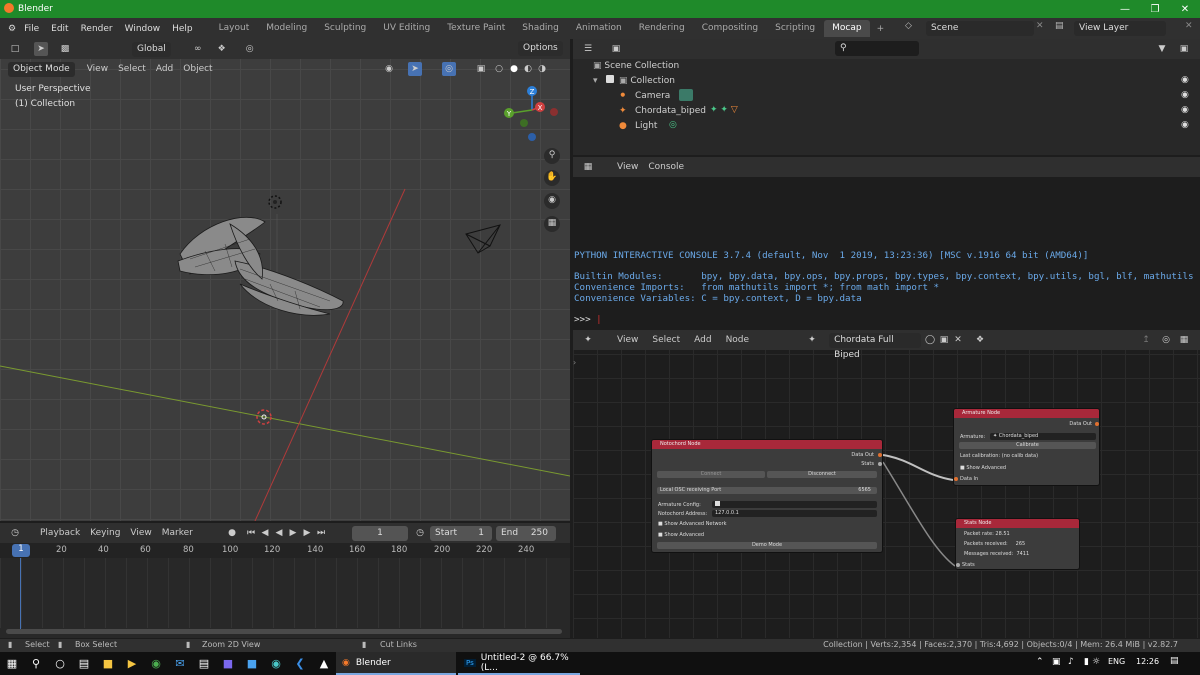 The image size is (1200, 675). I want to click on clock: 12:26, so click(1147, 661).